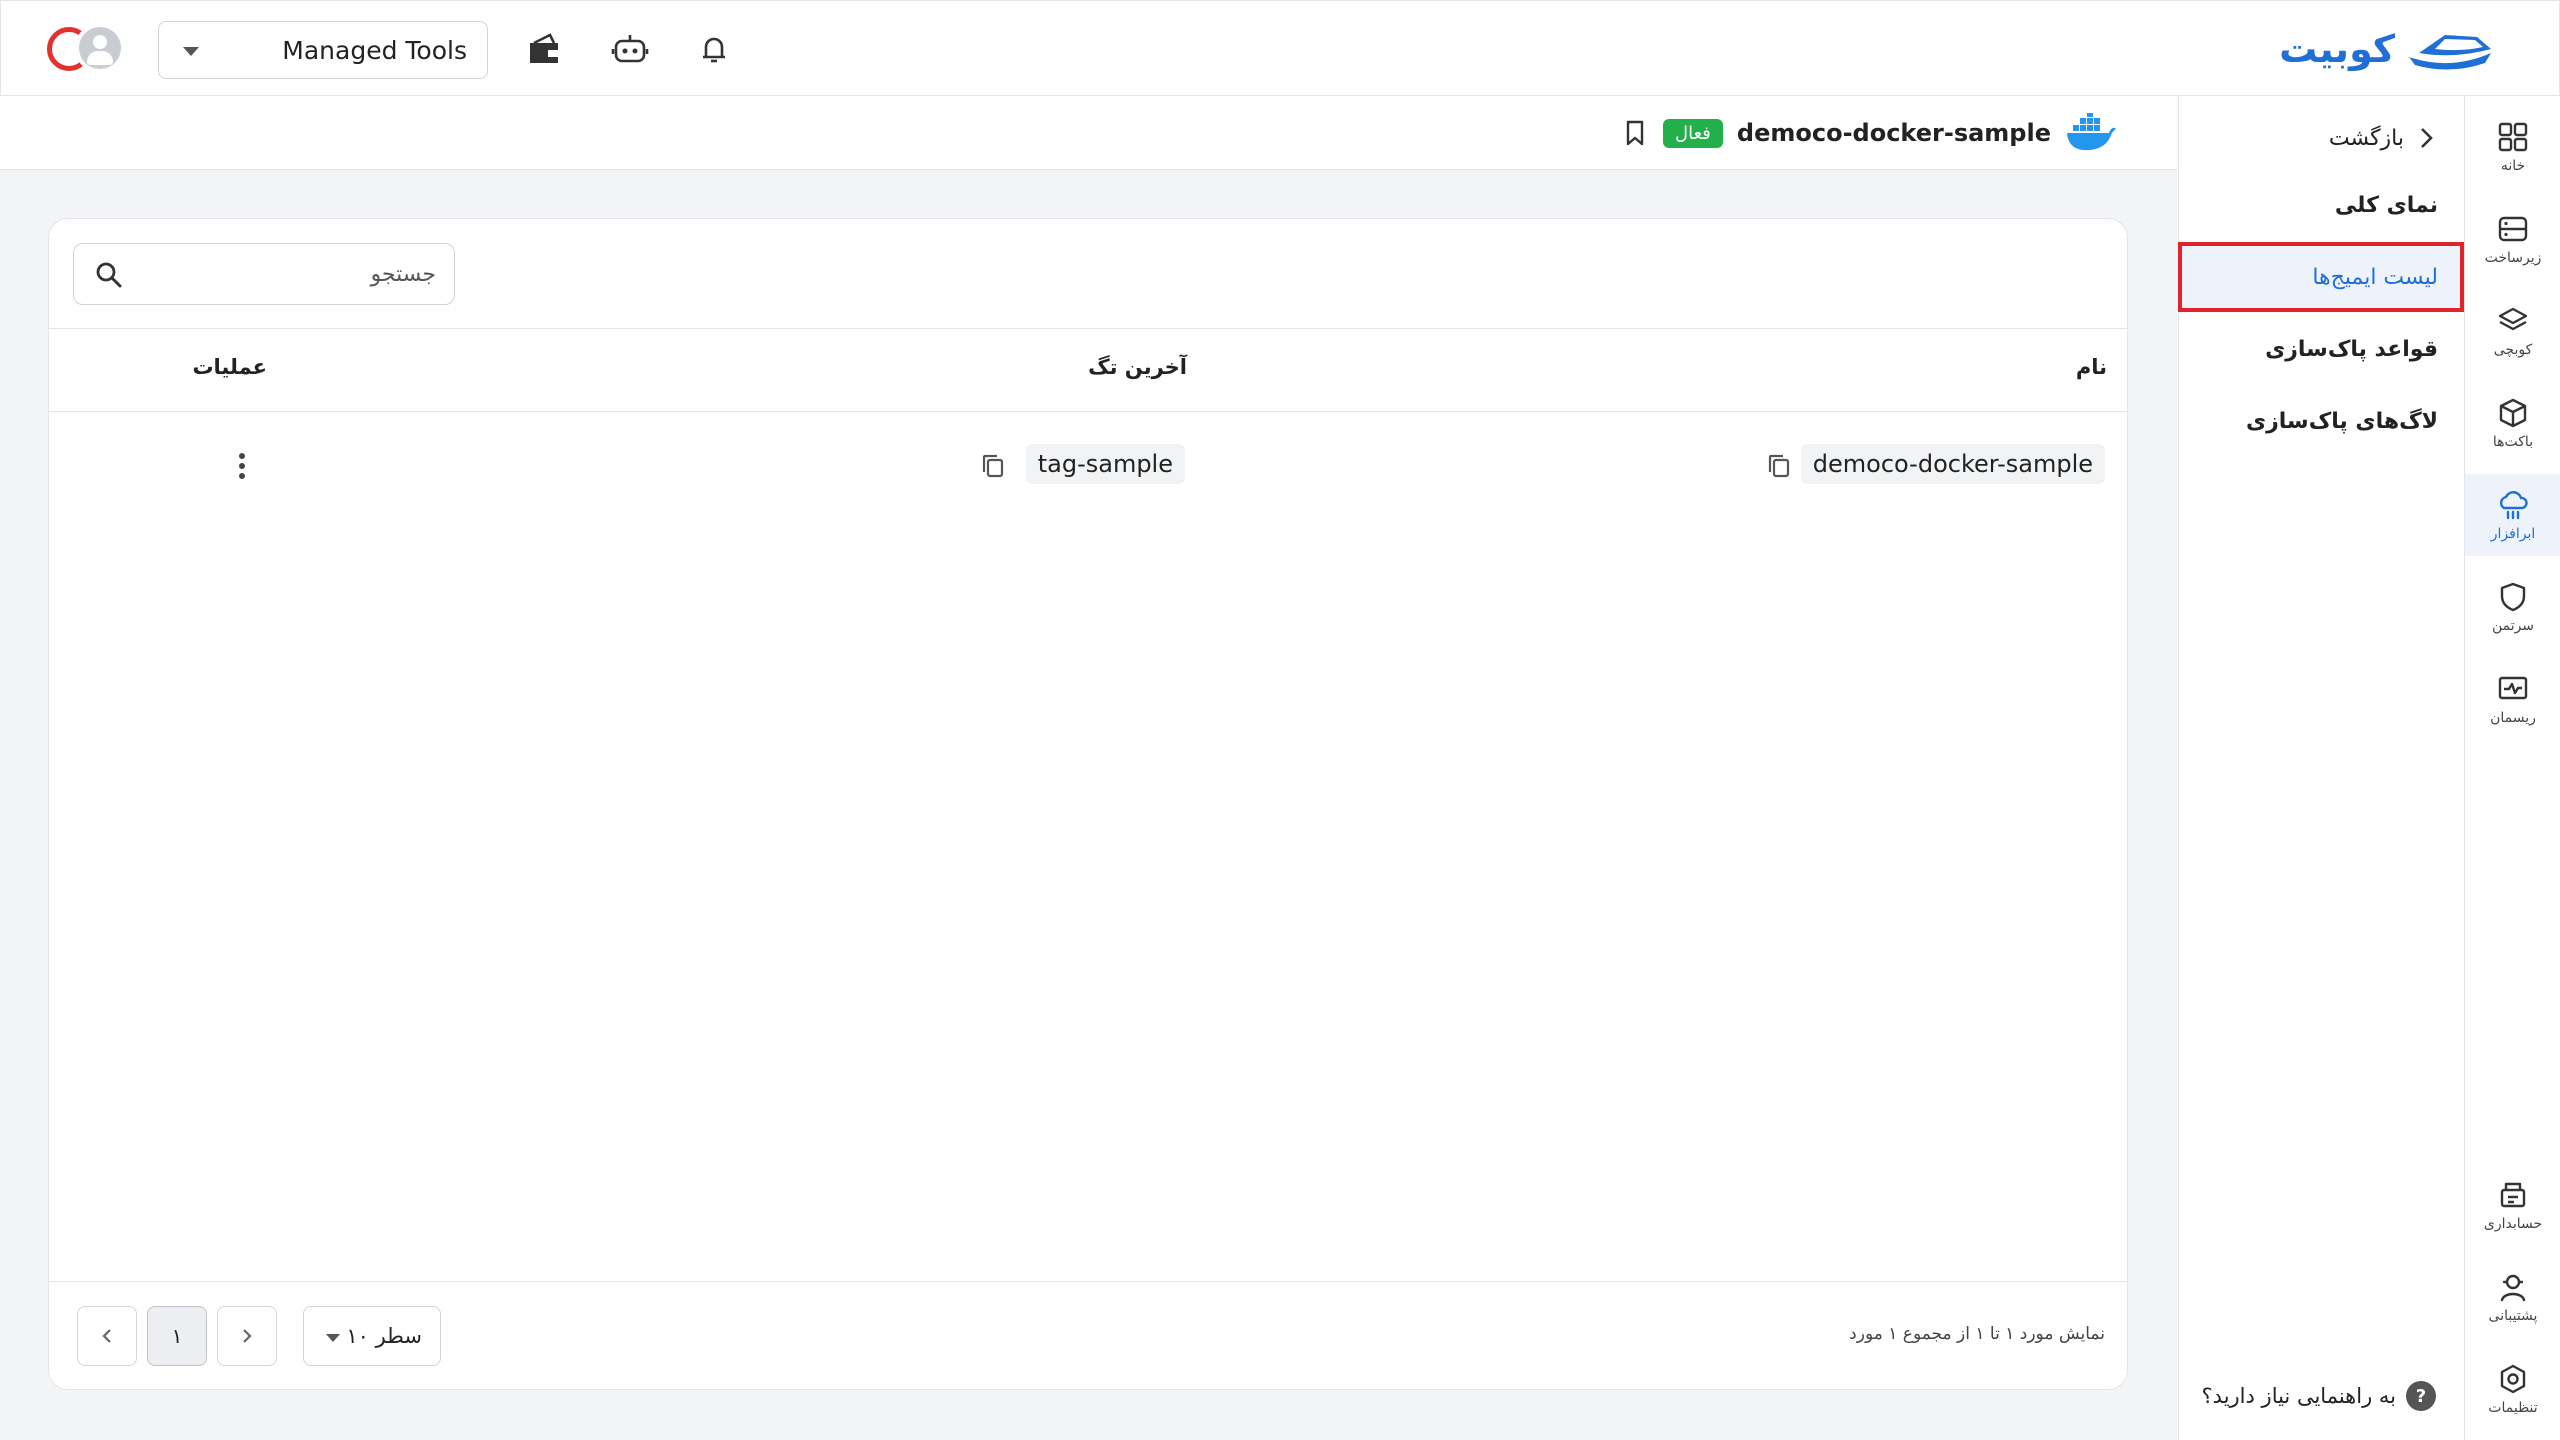  I want to click on table-header: نام آخرین تگ عملیات, so click(1088, 370).